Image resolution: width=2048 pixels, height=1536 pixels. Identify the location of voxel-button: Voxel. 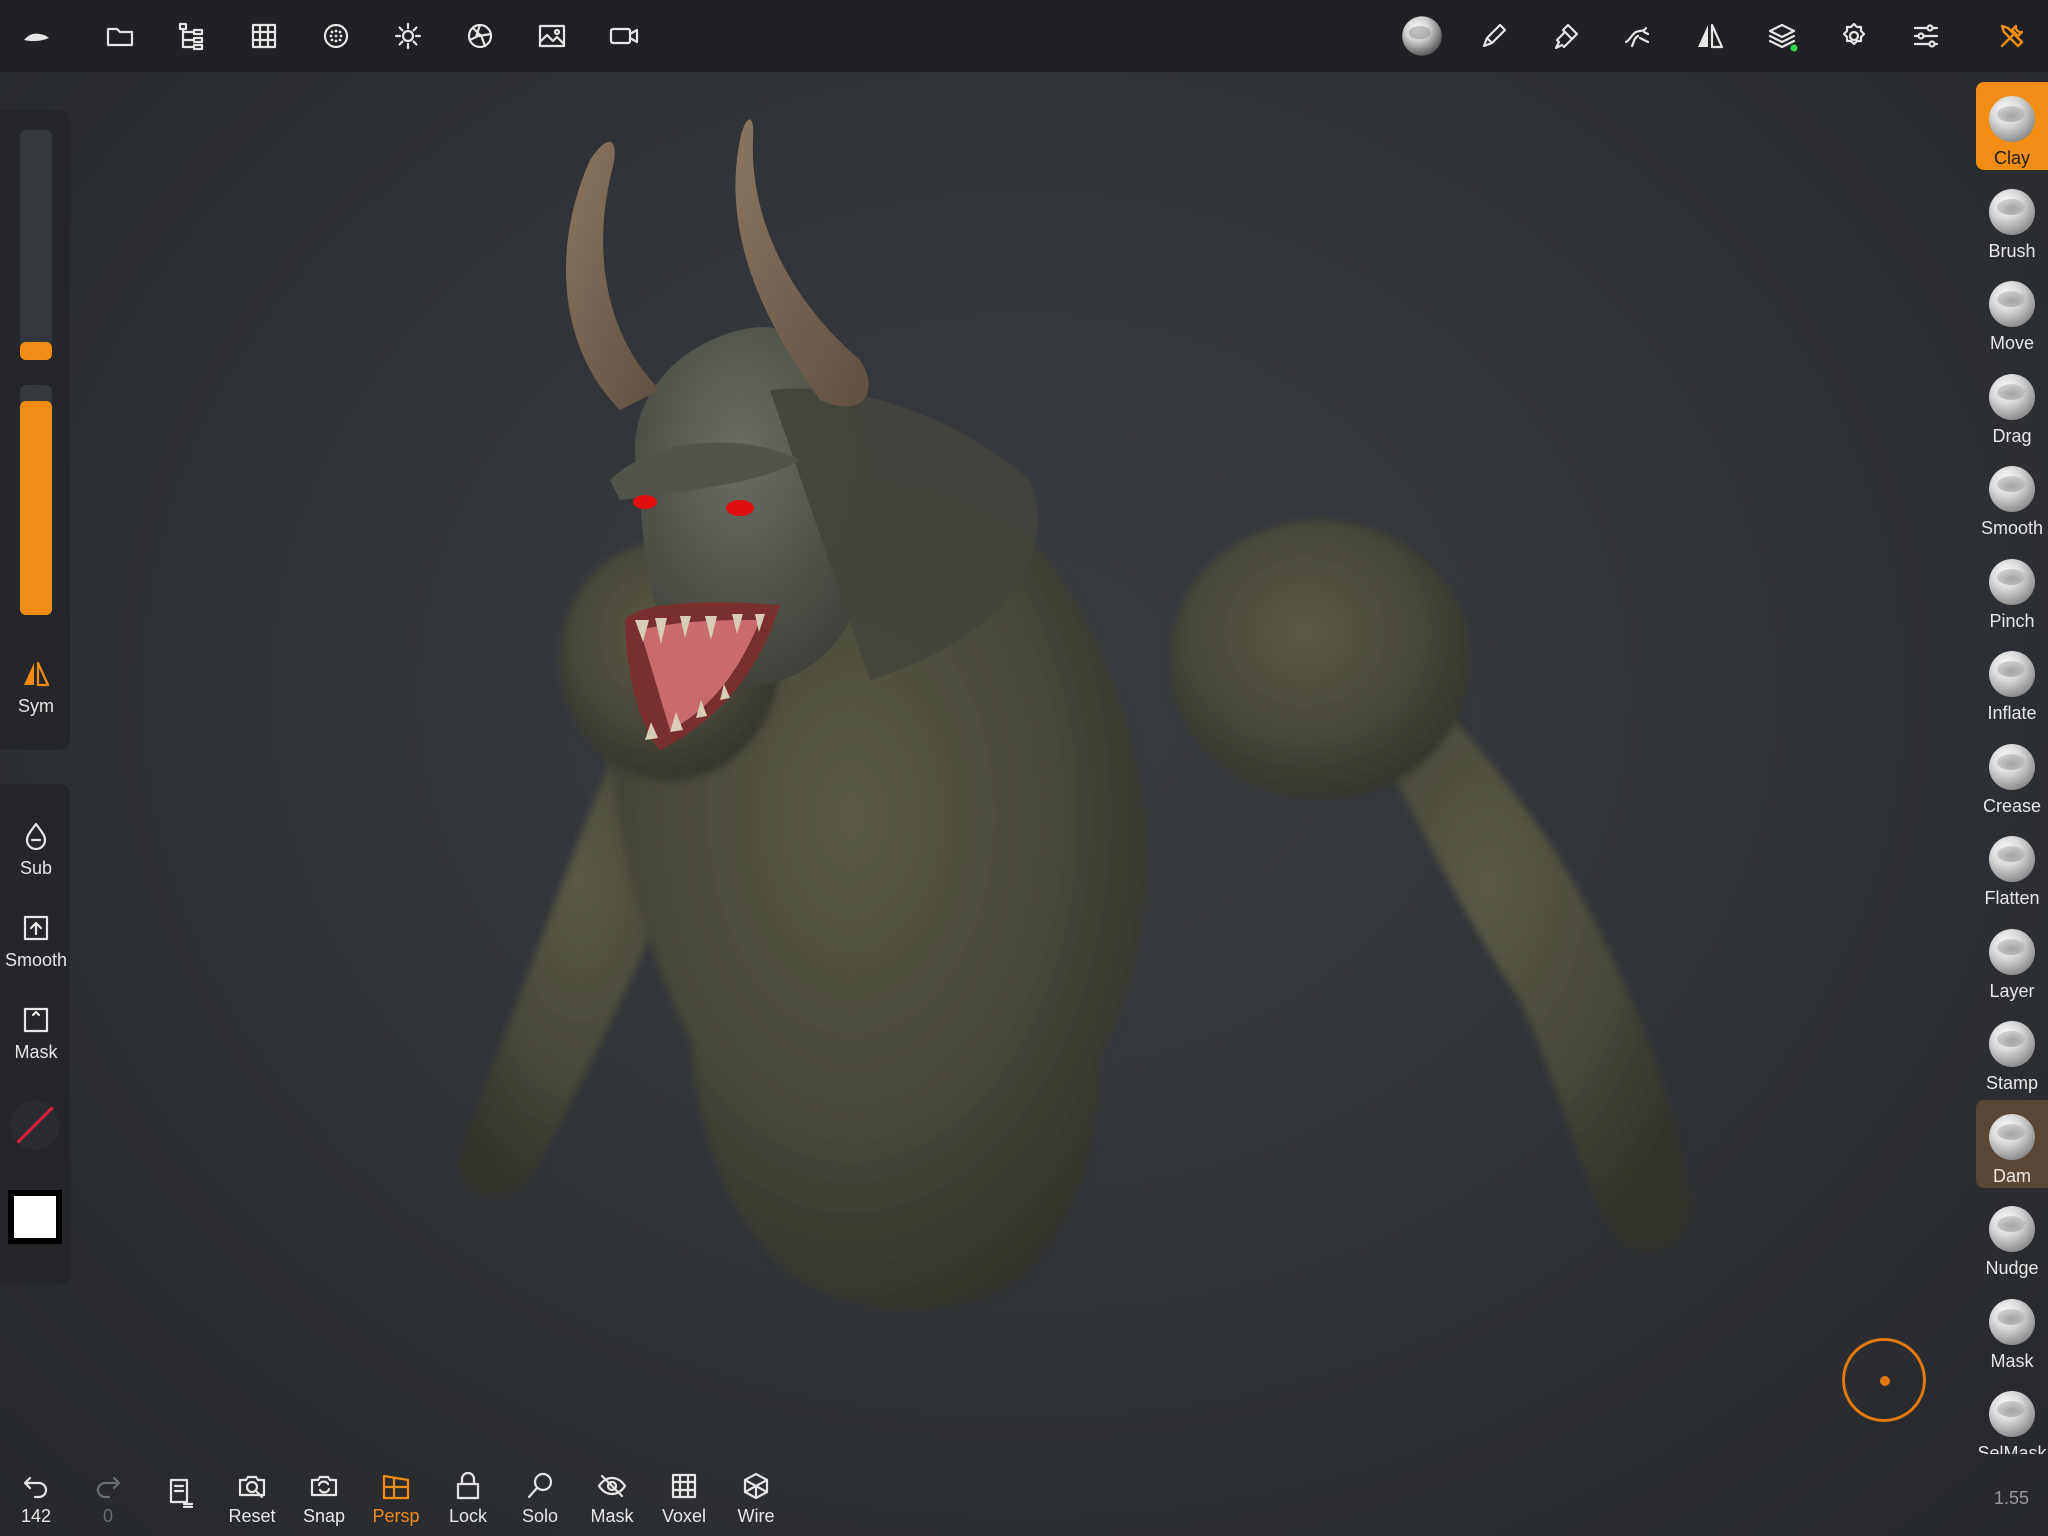
(684, 1498).